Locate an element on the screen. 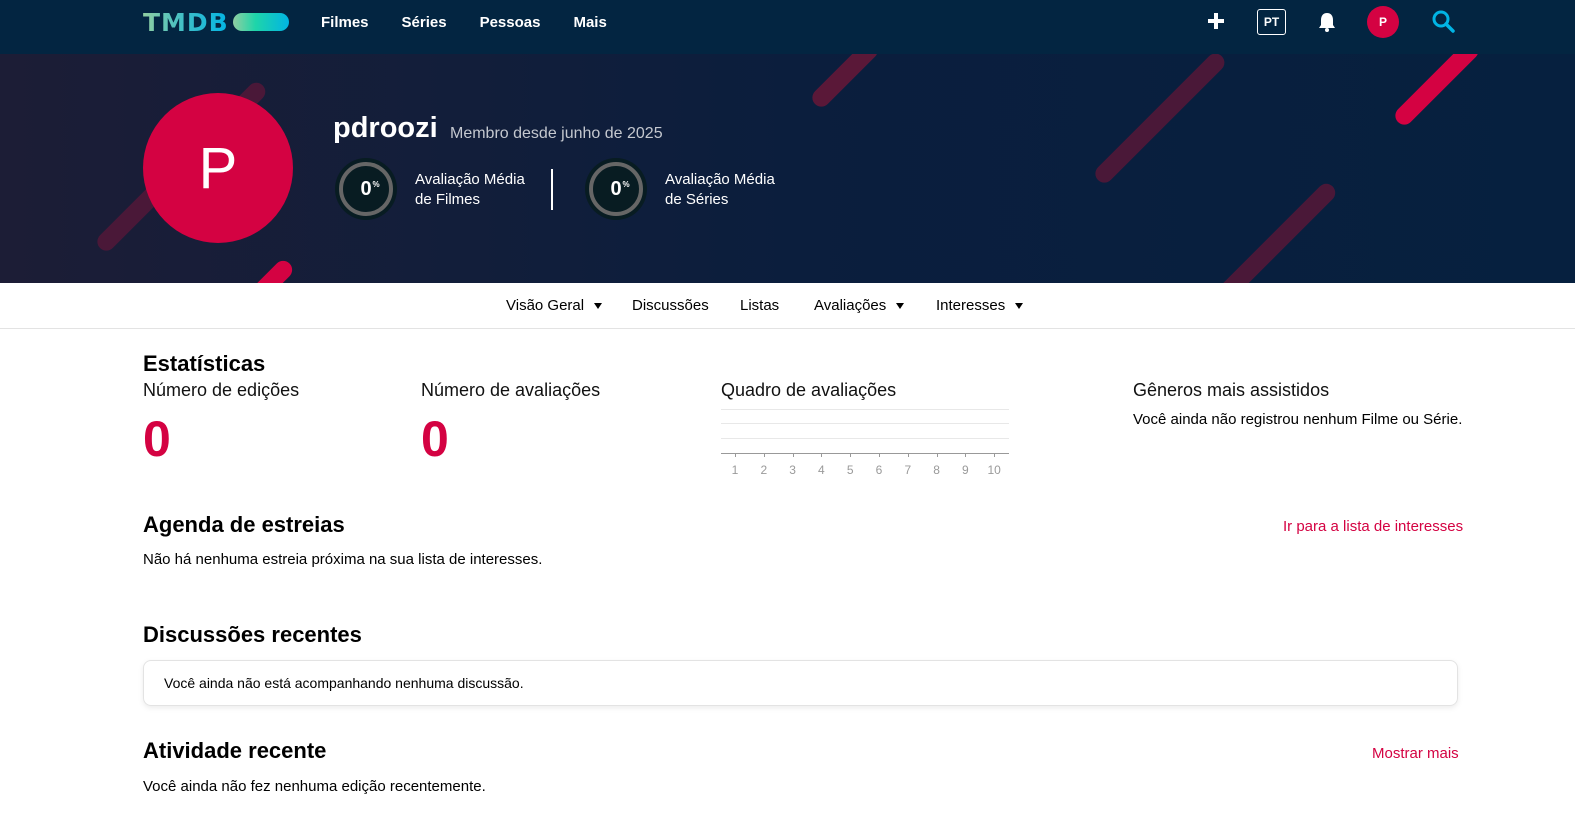 Image resolution: width=1575 pixels, height=815 pixels. edits-value: 0 is located at coordinates (157, 439).